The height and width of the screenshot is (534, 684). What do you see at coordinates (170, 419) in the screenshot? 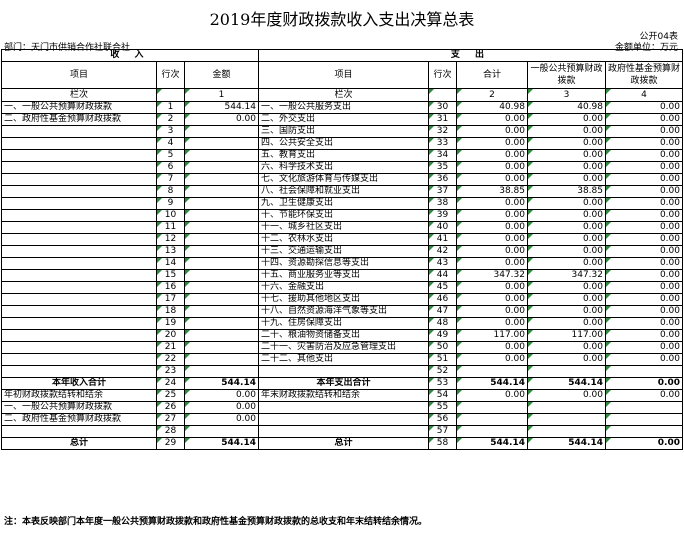
I see `income-rowno-cell: 27` at bounding box center [170, 419].